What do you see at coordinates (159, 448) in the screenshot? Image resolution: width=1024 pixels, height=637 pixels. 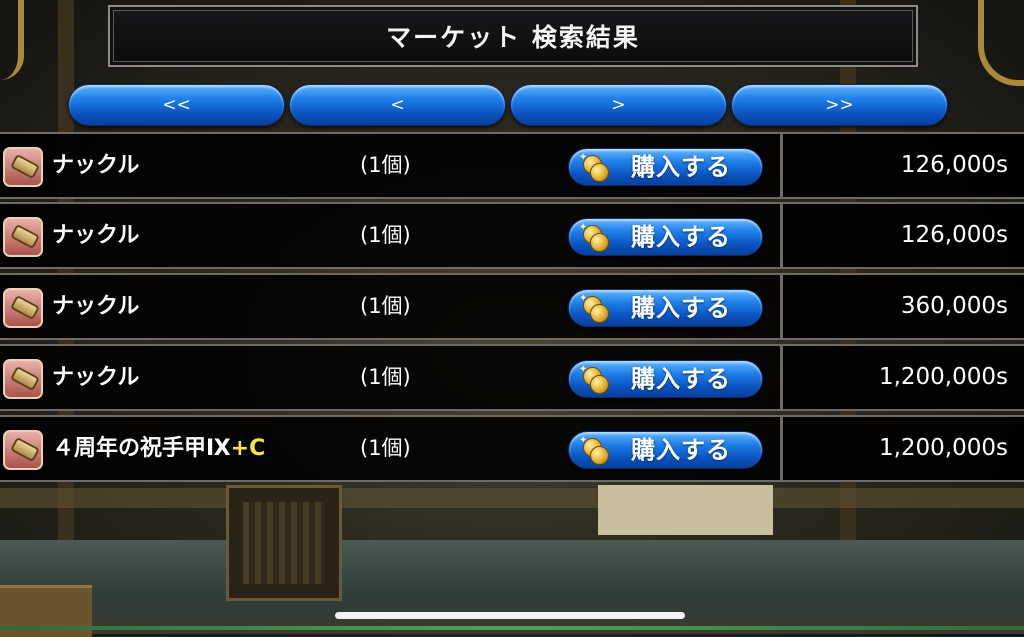 I see `item-name: ４周年の祝手甲Ⅸ+C` at bounding box center [159, 448].